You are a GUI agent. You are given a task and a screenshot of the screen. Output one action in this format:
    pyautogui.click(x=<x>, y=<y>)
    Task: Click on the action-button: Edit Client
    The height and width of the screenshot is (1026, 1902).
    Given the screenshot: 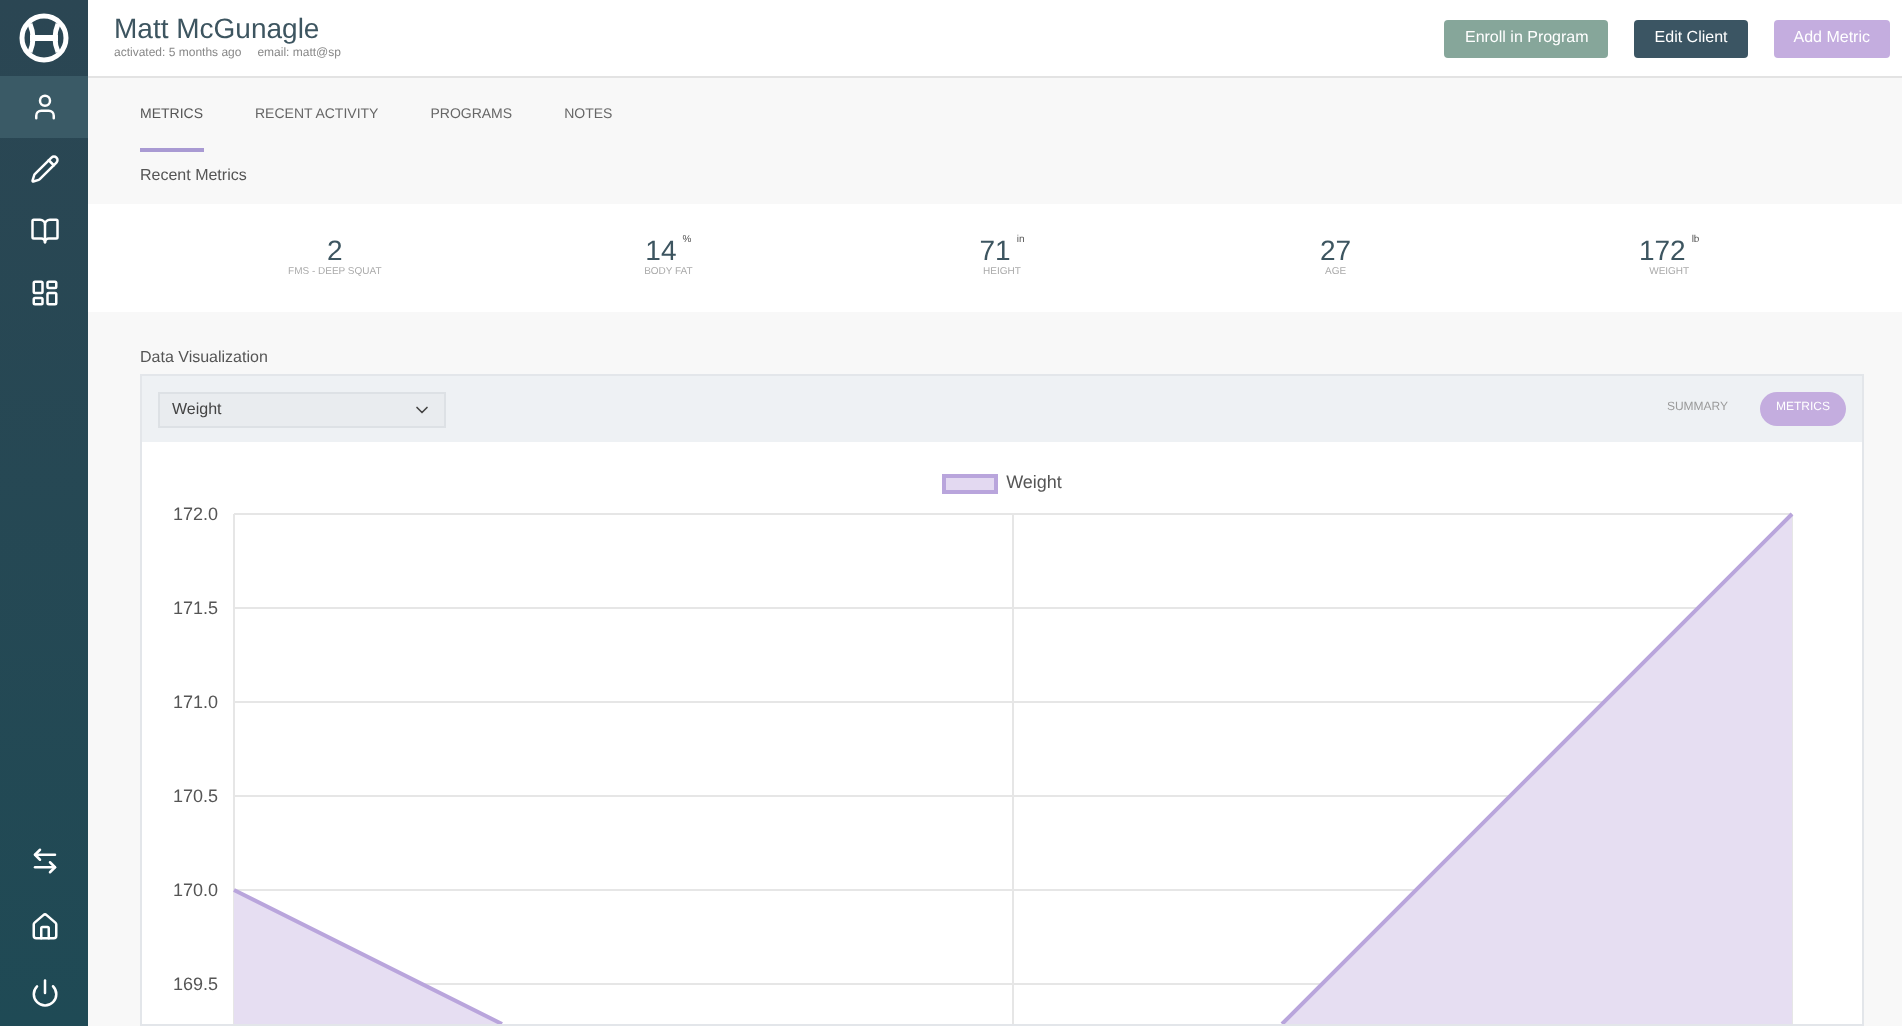 What is the action you would take?
    pyautogui.click(x=1691, y=38)
    